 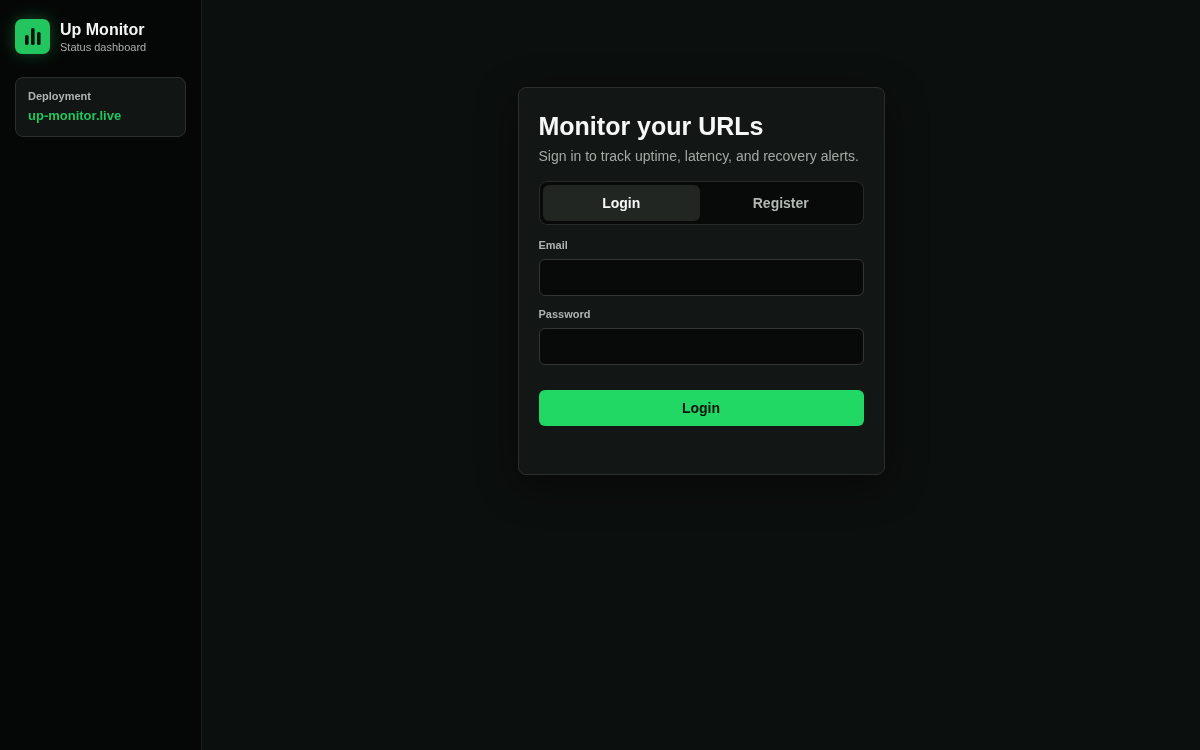 I want to click on card-title: Monitor your URLs, so click(x=651, y=126).